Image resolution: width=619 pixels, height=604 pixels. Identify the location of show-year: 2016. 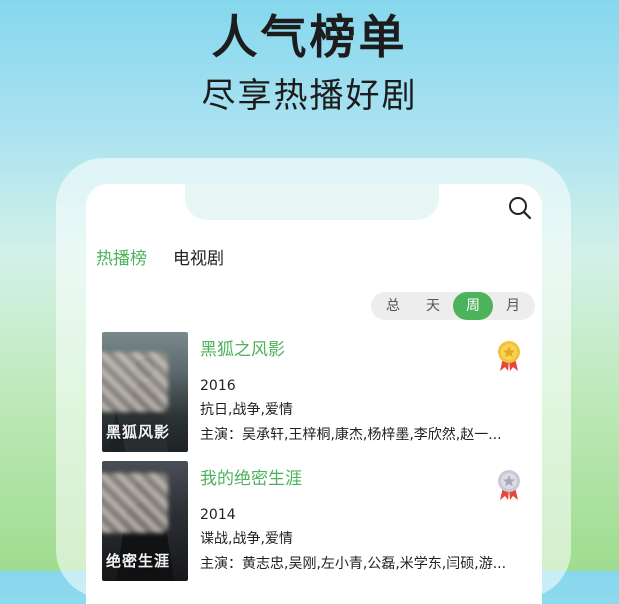
(218, 386).